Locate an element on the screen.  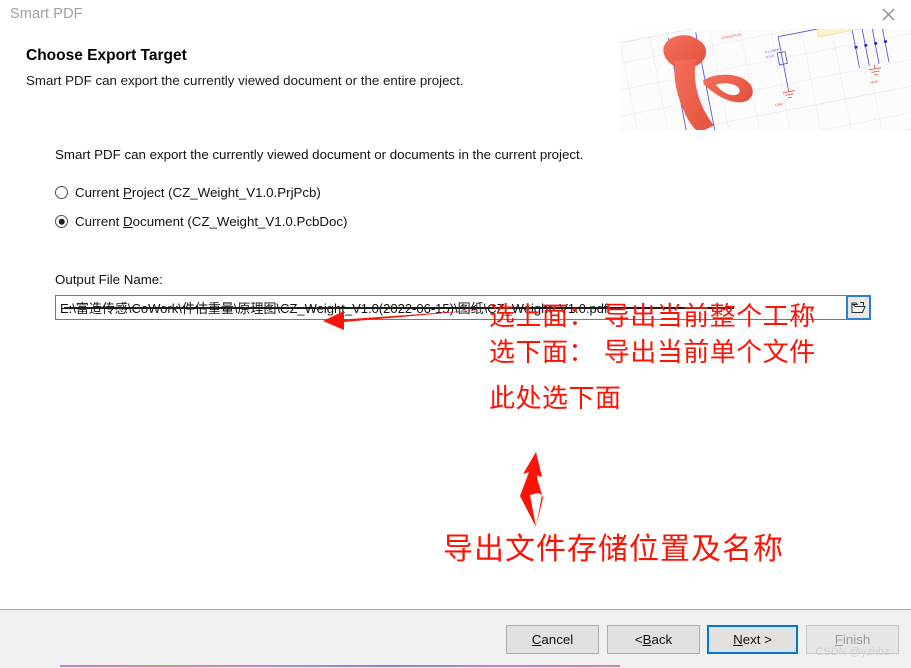
radio-indicator-project is located at coordinates (61, 192).